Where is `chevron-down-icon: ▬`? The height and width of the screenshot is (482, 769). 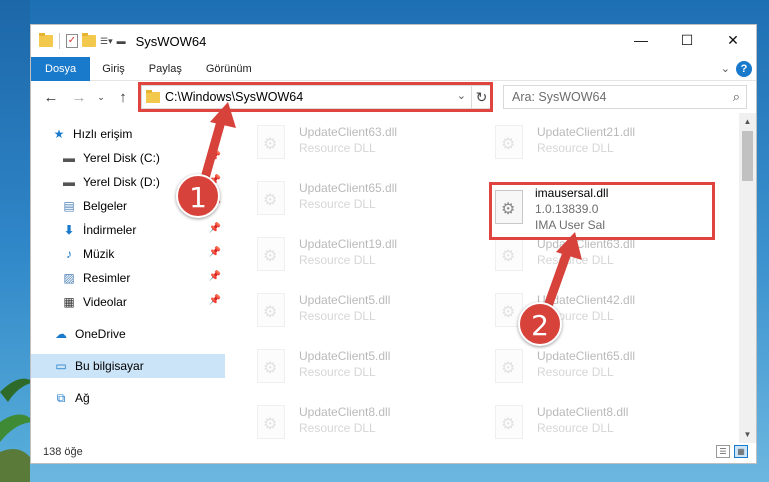 chevron-down-icon: ▬ is located at coordinates (121, 41).